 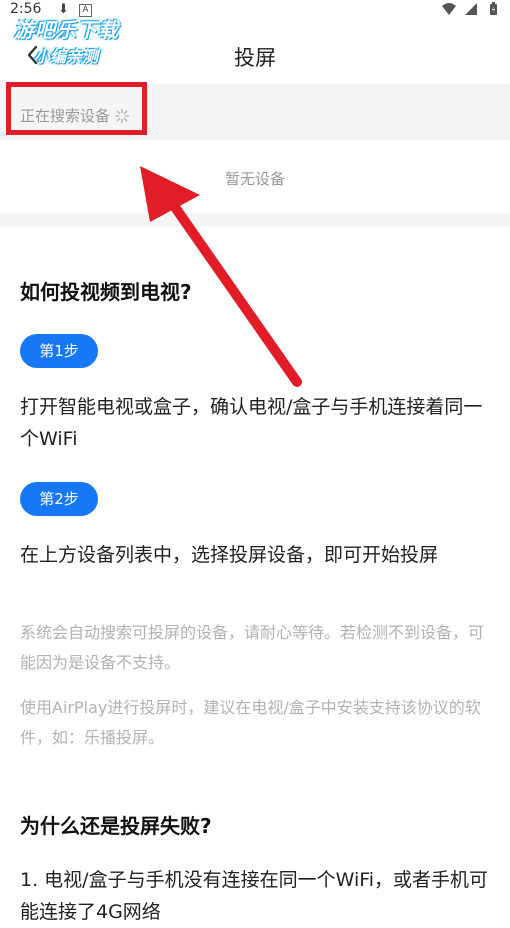 I want to click on wifi-icon, so click(x=449, y=9).